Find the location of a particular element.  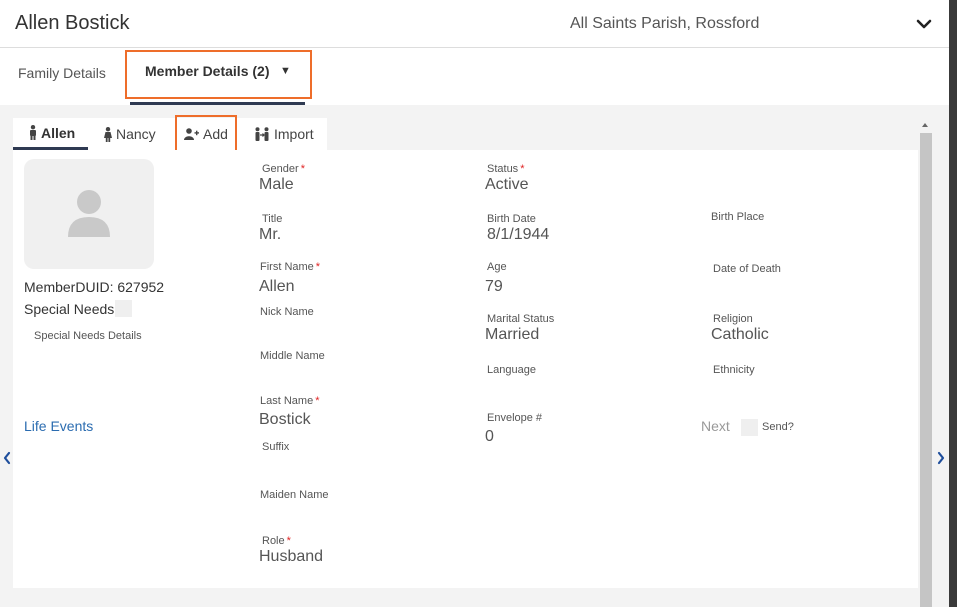

role-label: Role * is located at coordinates (276, 541).